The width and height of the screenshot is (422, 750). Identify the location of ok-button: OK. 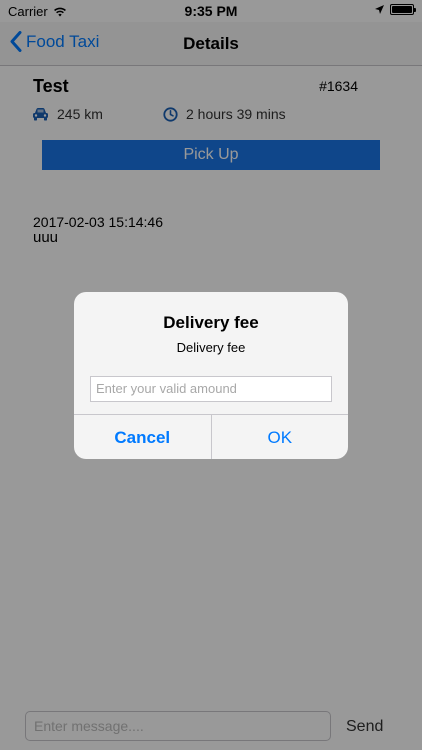
(280, 437).